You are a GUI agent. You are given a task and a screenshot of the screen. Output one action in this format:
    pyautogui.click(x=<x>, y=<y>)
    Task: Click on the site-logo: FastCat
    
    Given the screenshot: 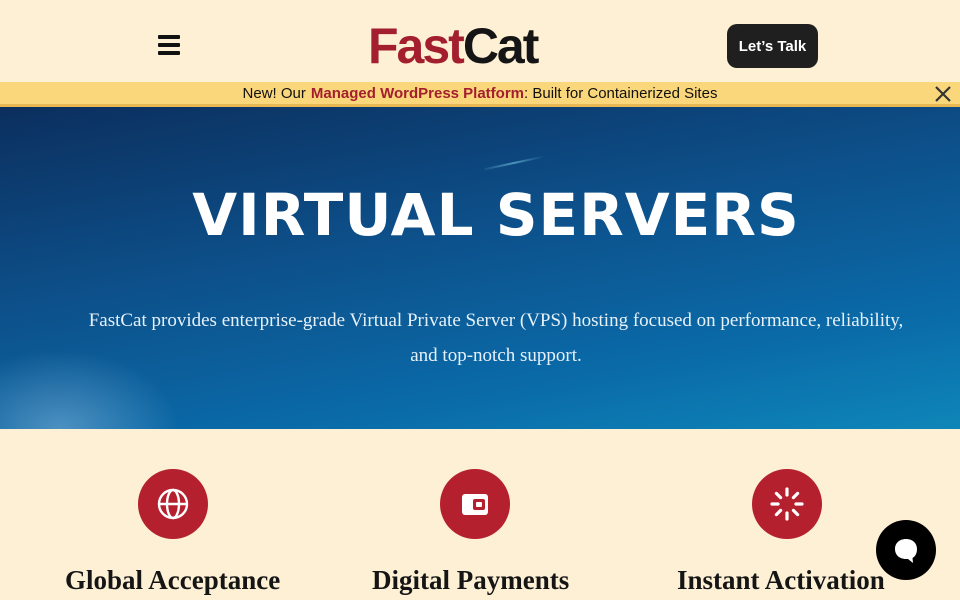 What is the action you would take?
    pyautogui.click(x=454, y=46)
    